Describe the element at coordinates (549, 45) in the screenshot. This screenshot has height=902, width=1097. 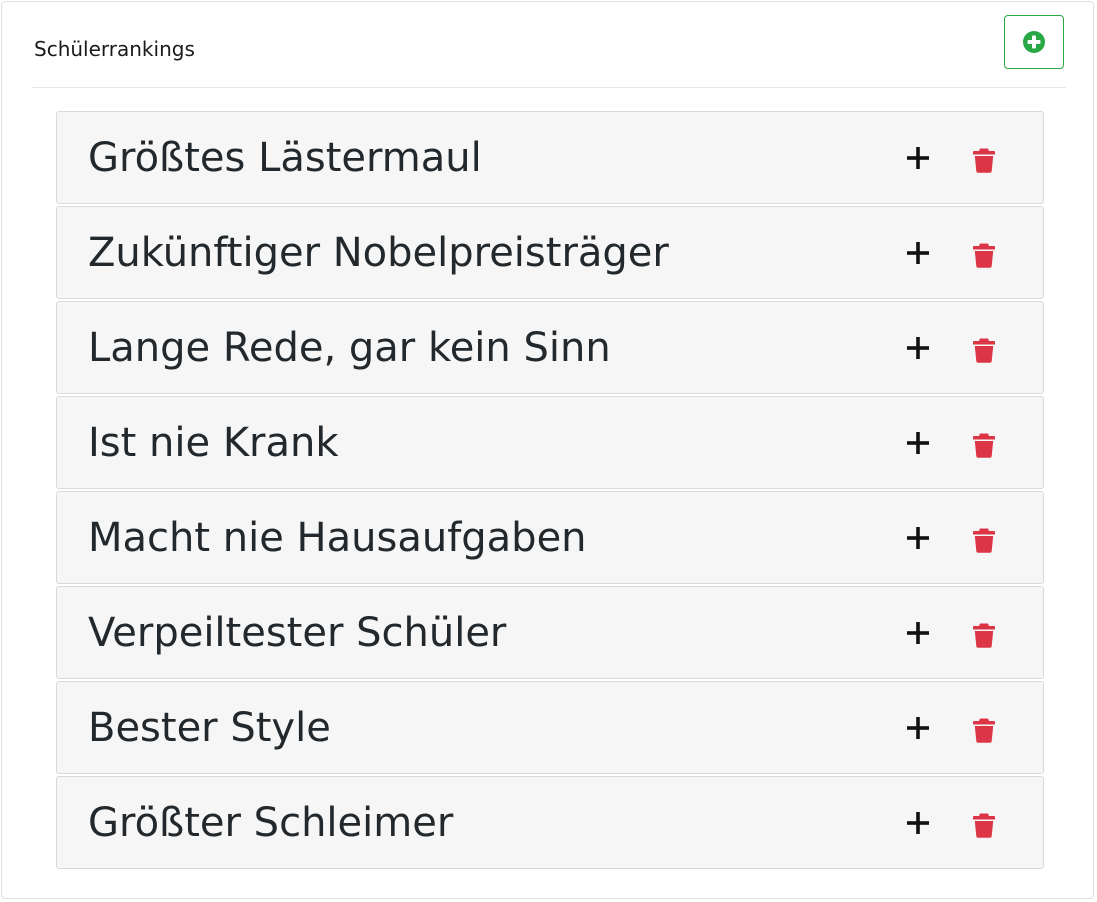
I see `card-header: Schülerrankings` at that location.